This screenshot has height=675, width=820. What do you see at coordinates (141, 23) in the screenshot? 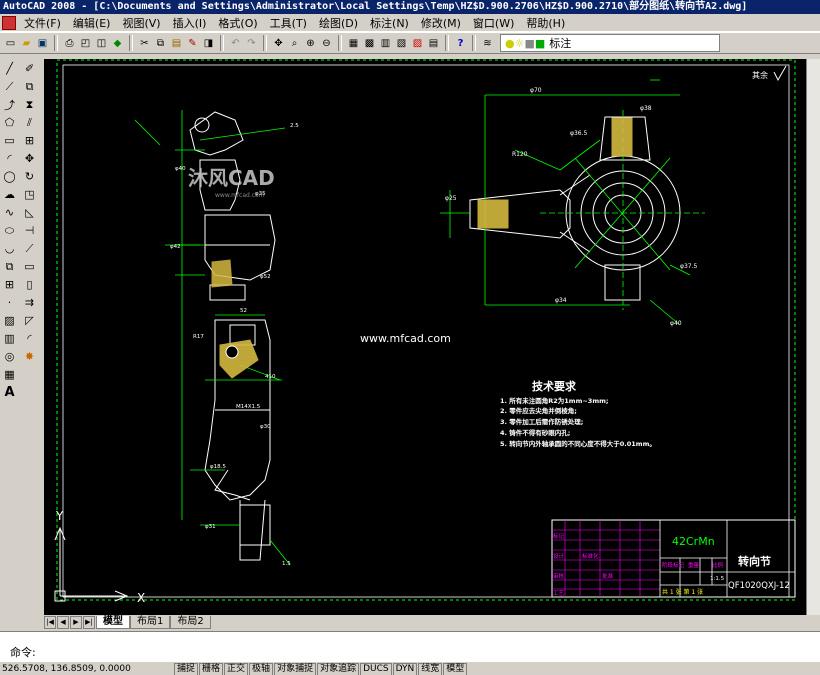
I see `menu-view: 视图(V)` at bounding box center [141, 23].